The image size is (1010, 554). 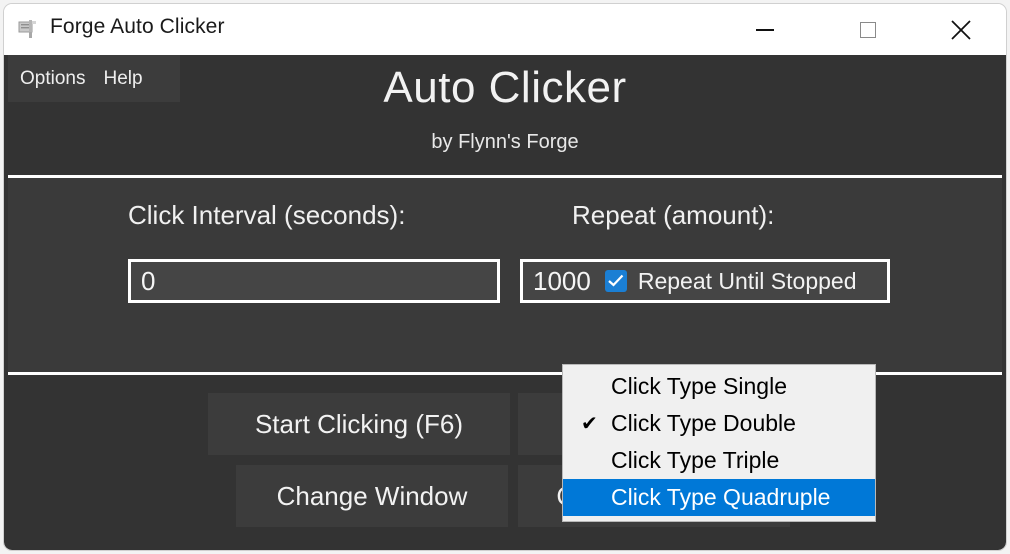 I want to click on menu-item-options: Options, so click(x=52, y=79).